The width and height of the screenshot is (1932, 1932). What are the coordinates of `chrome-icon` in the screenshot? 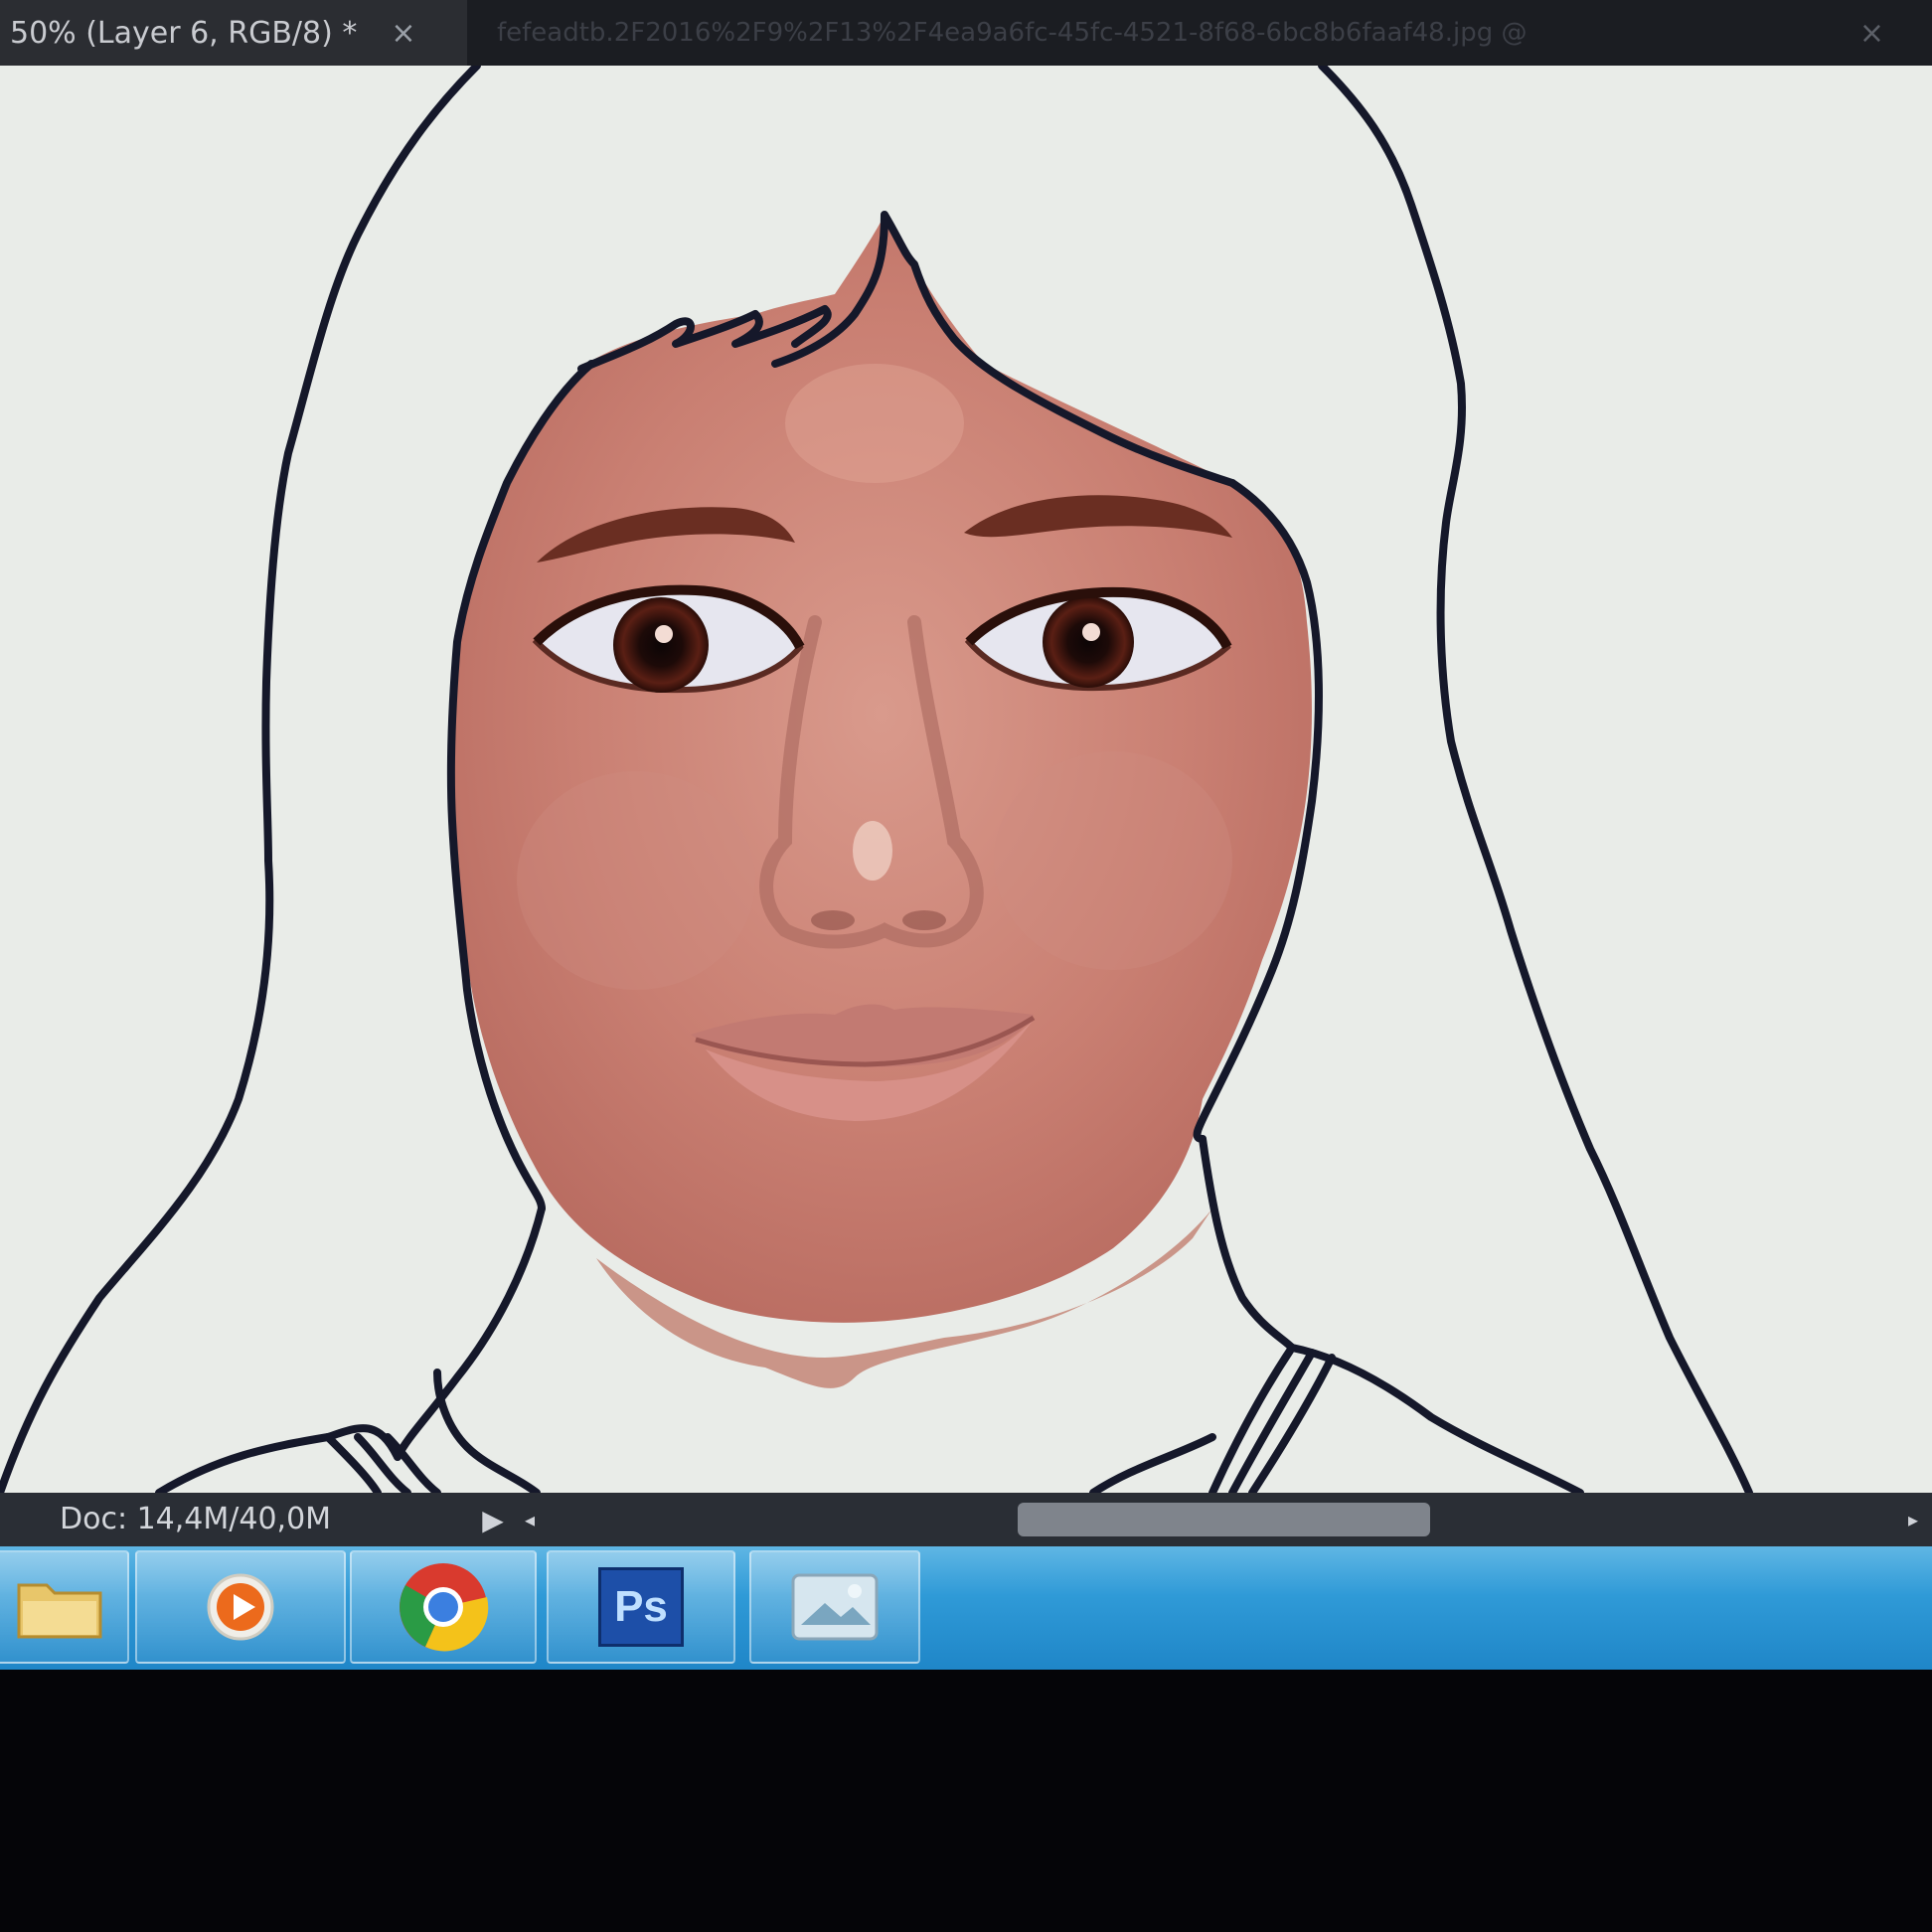 It's located at (444, 1607).